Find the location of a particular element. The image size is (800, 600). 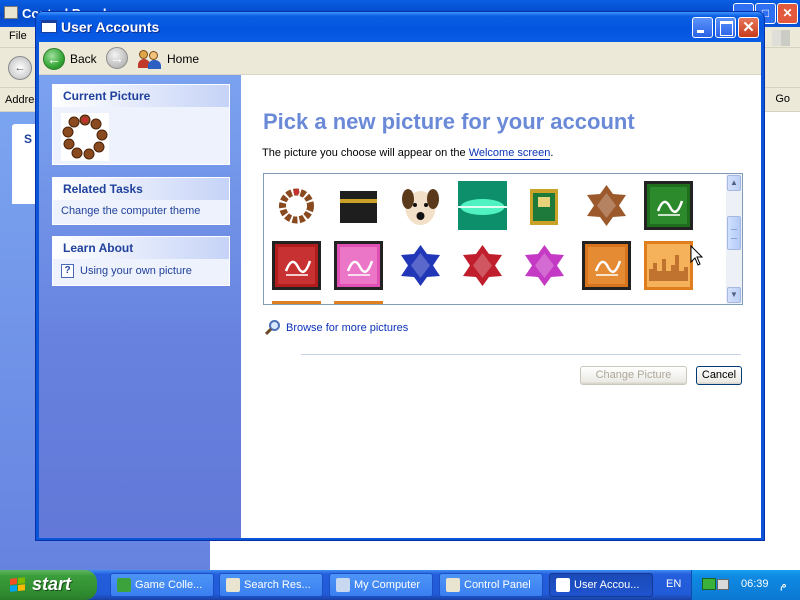

pink-calligraphy-icon is located at coordinates (358, 265).